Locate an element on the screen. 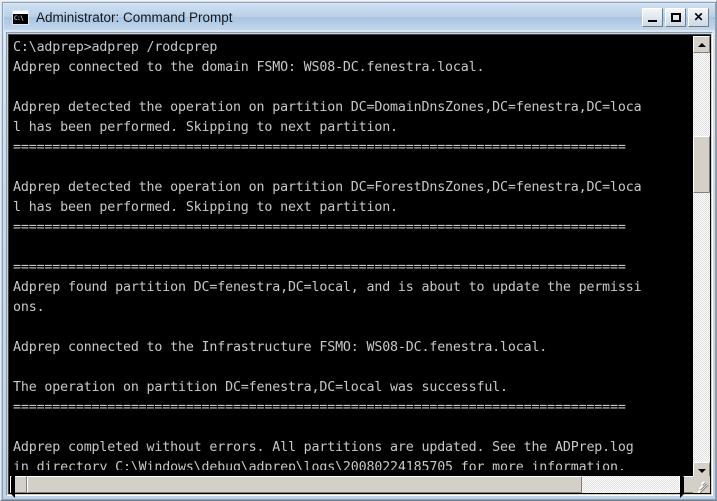 The height and width of the screenshot is (501, 717). console-line: ons. is located at coordinates (29, 307).